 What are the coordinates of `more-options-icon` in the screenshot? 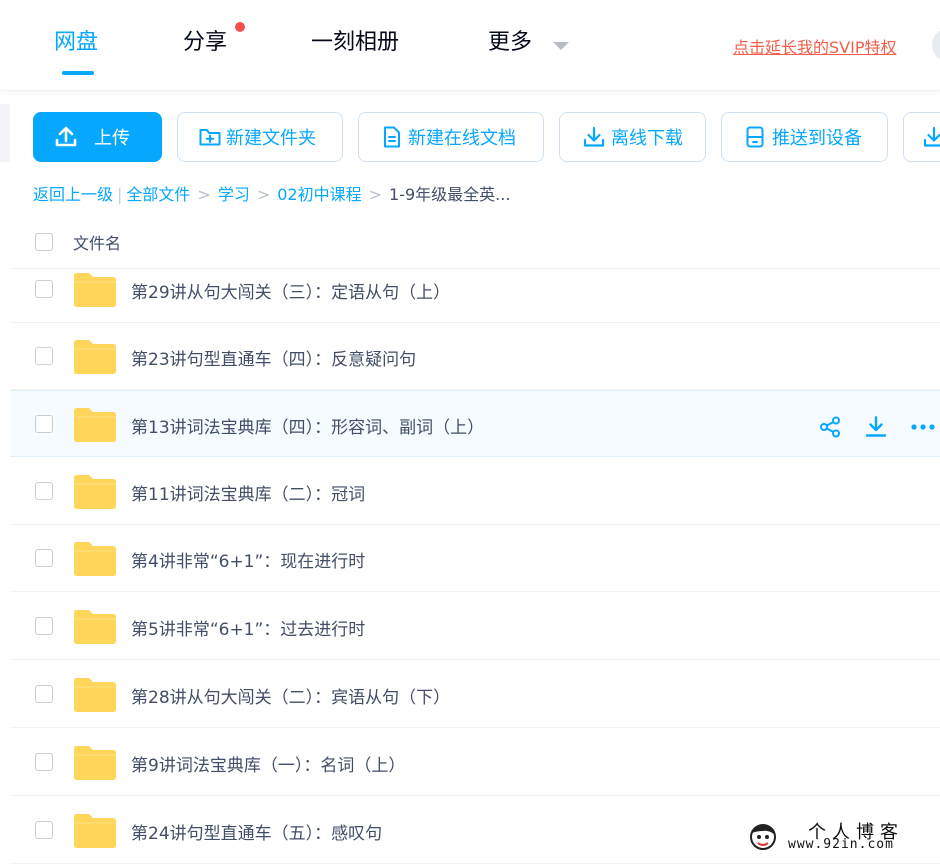 It's located at (924, 427).